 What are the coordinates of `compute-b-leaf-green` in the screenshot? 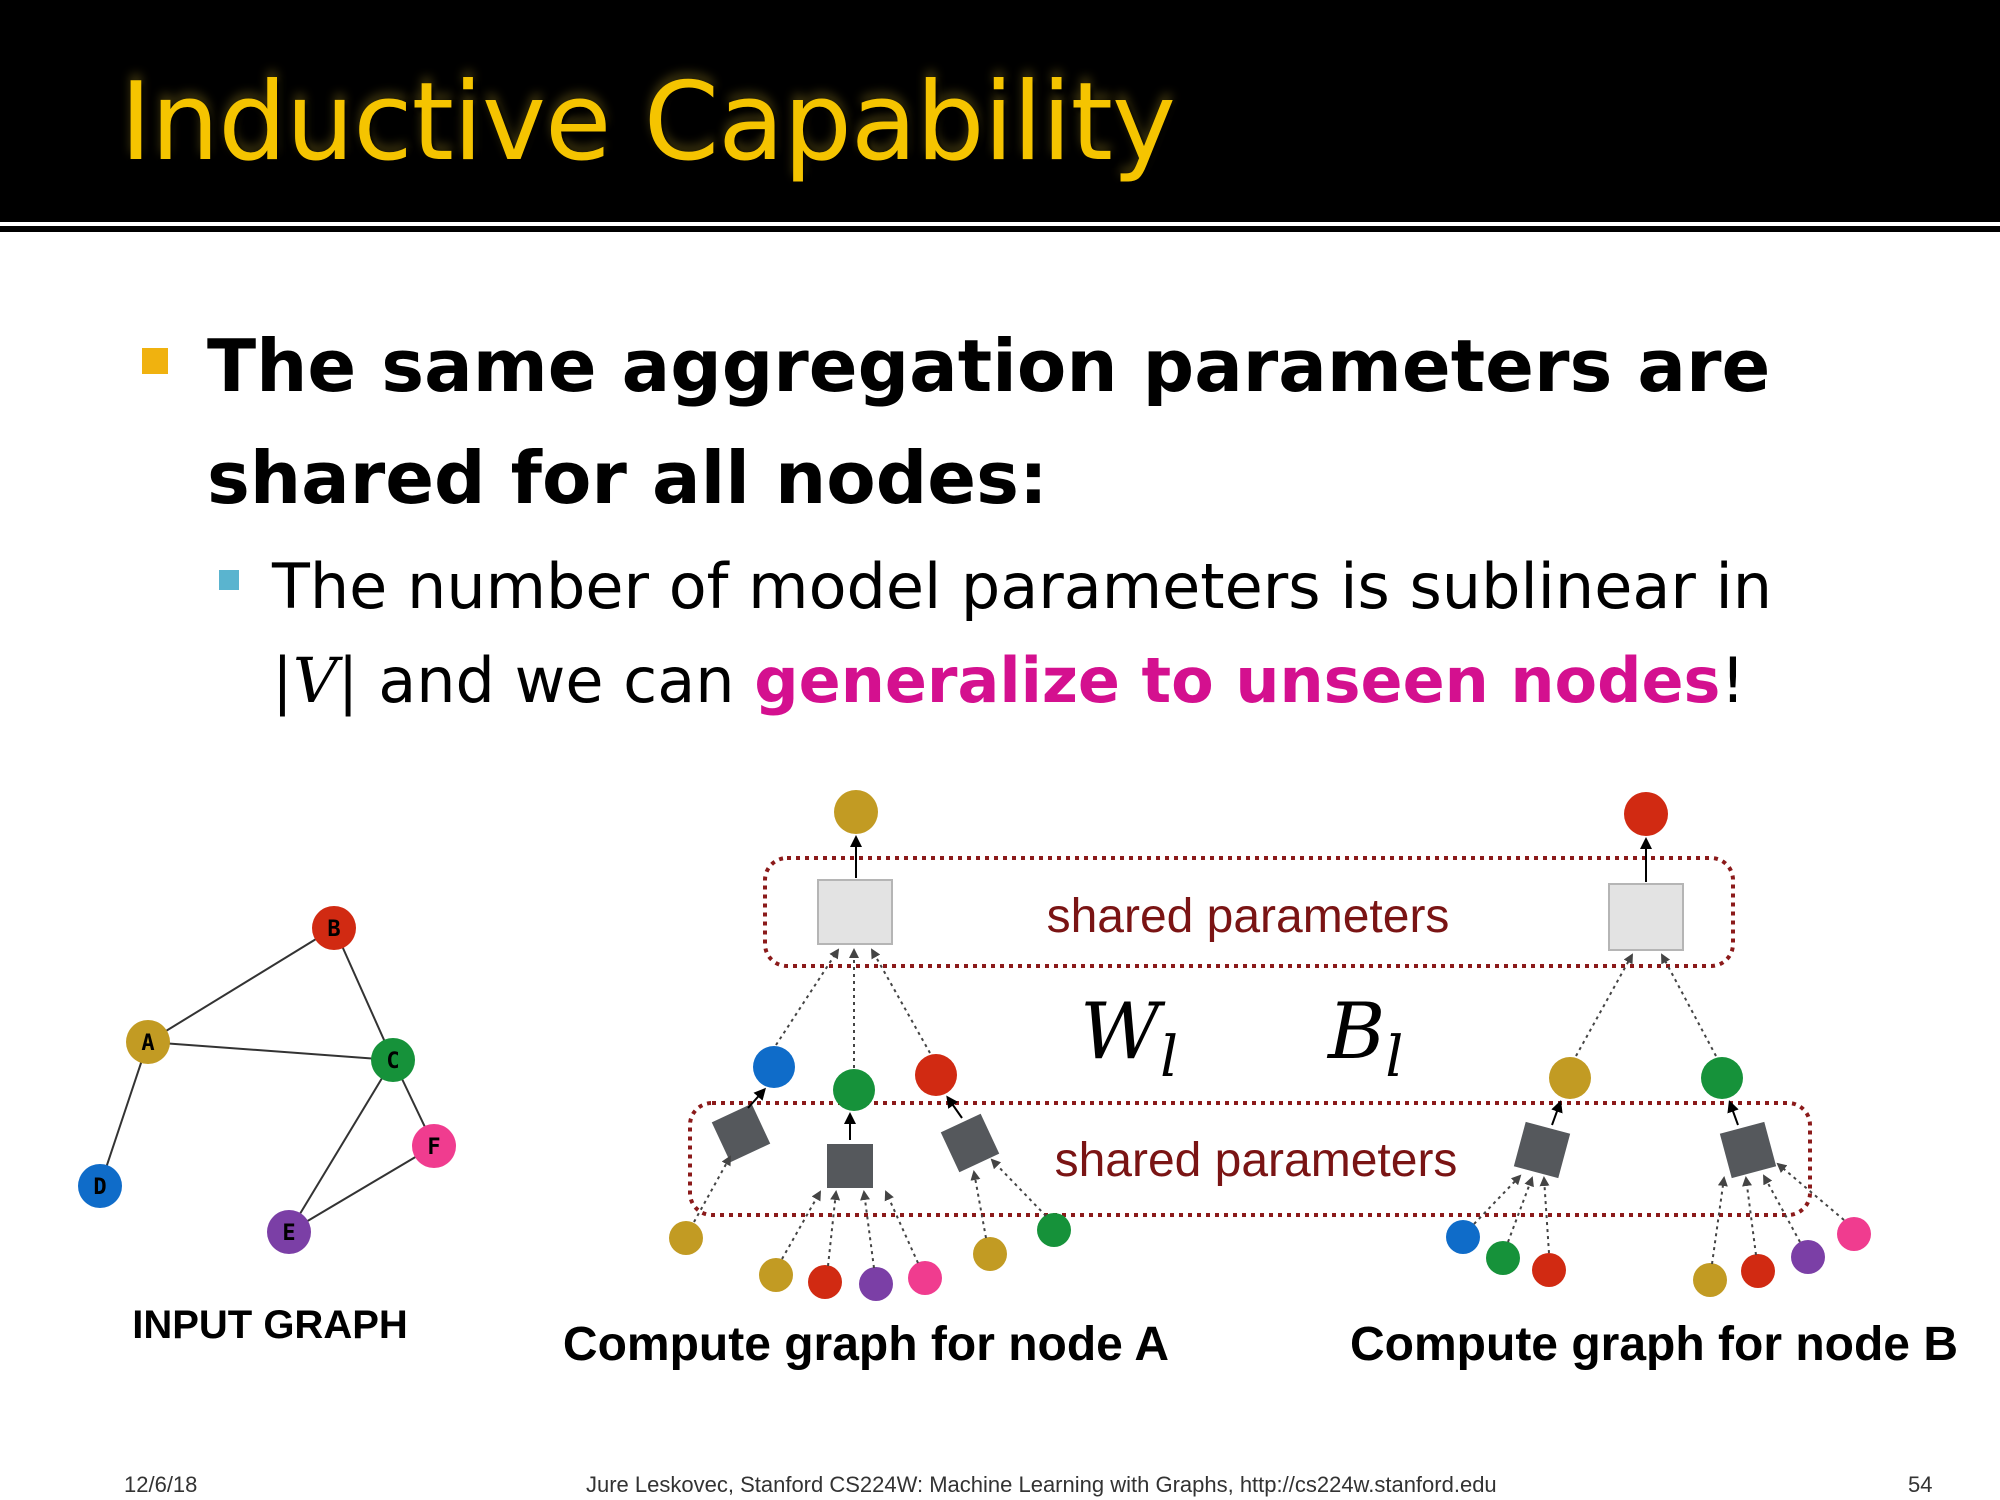 It's located at (1503, 1258).